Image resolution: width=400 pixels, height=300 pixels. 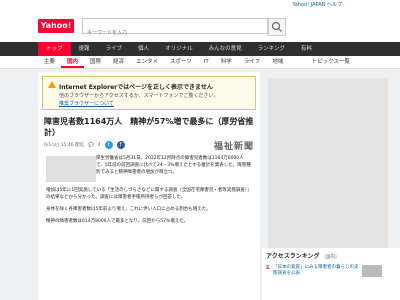 I want to click on nav-original: オリジナル, so click(x=179, y=49).